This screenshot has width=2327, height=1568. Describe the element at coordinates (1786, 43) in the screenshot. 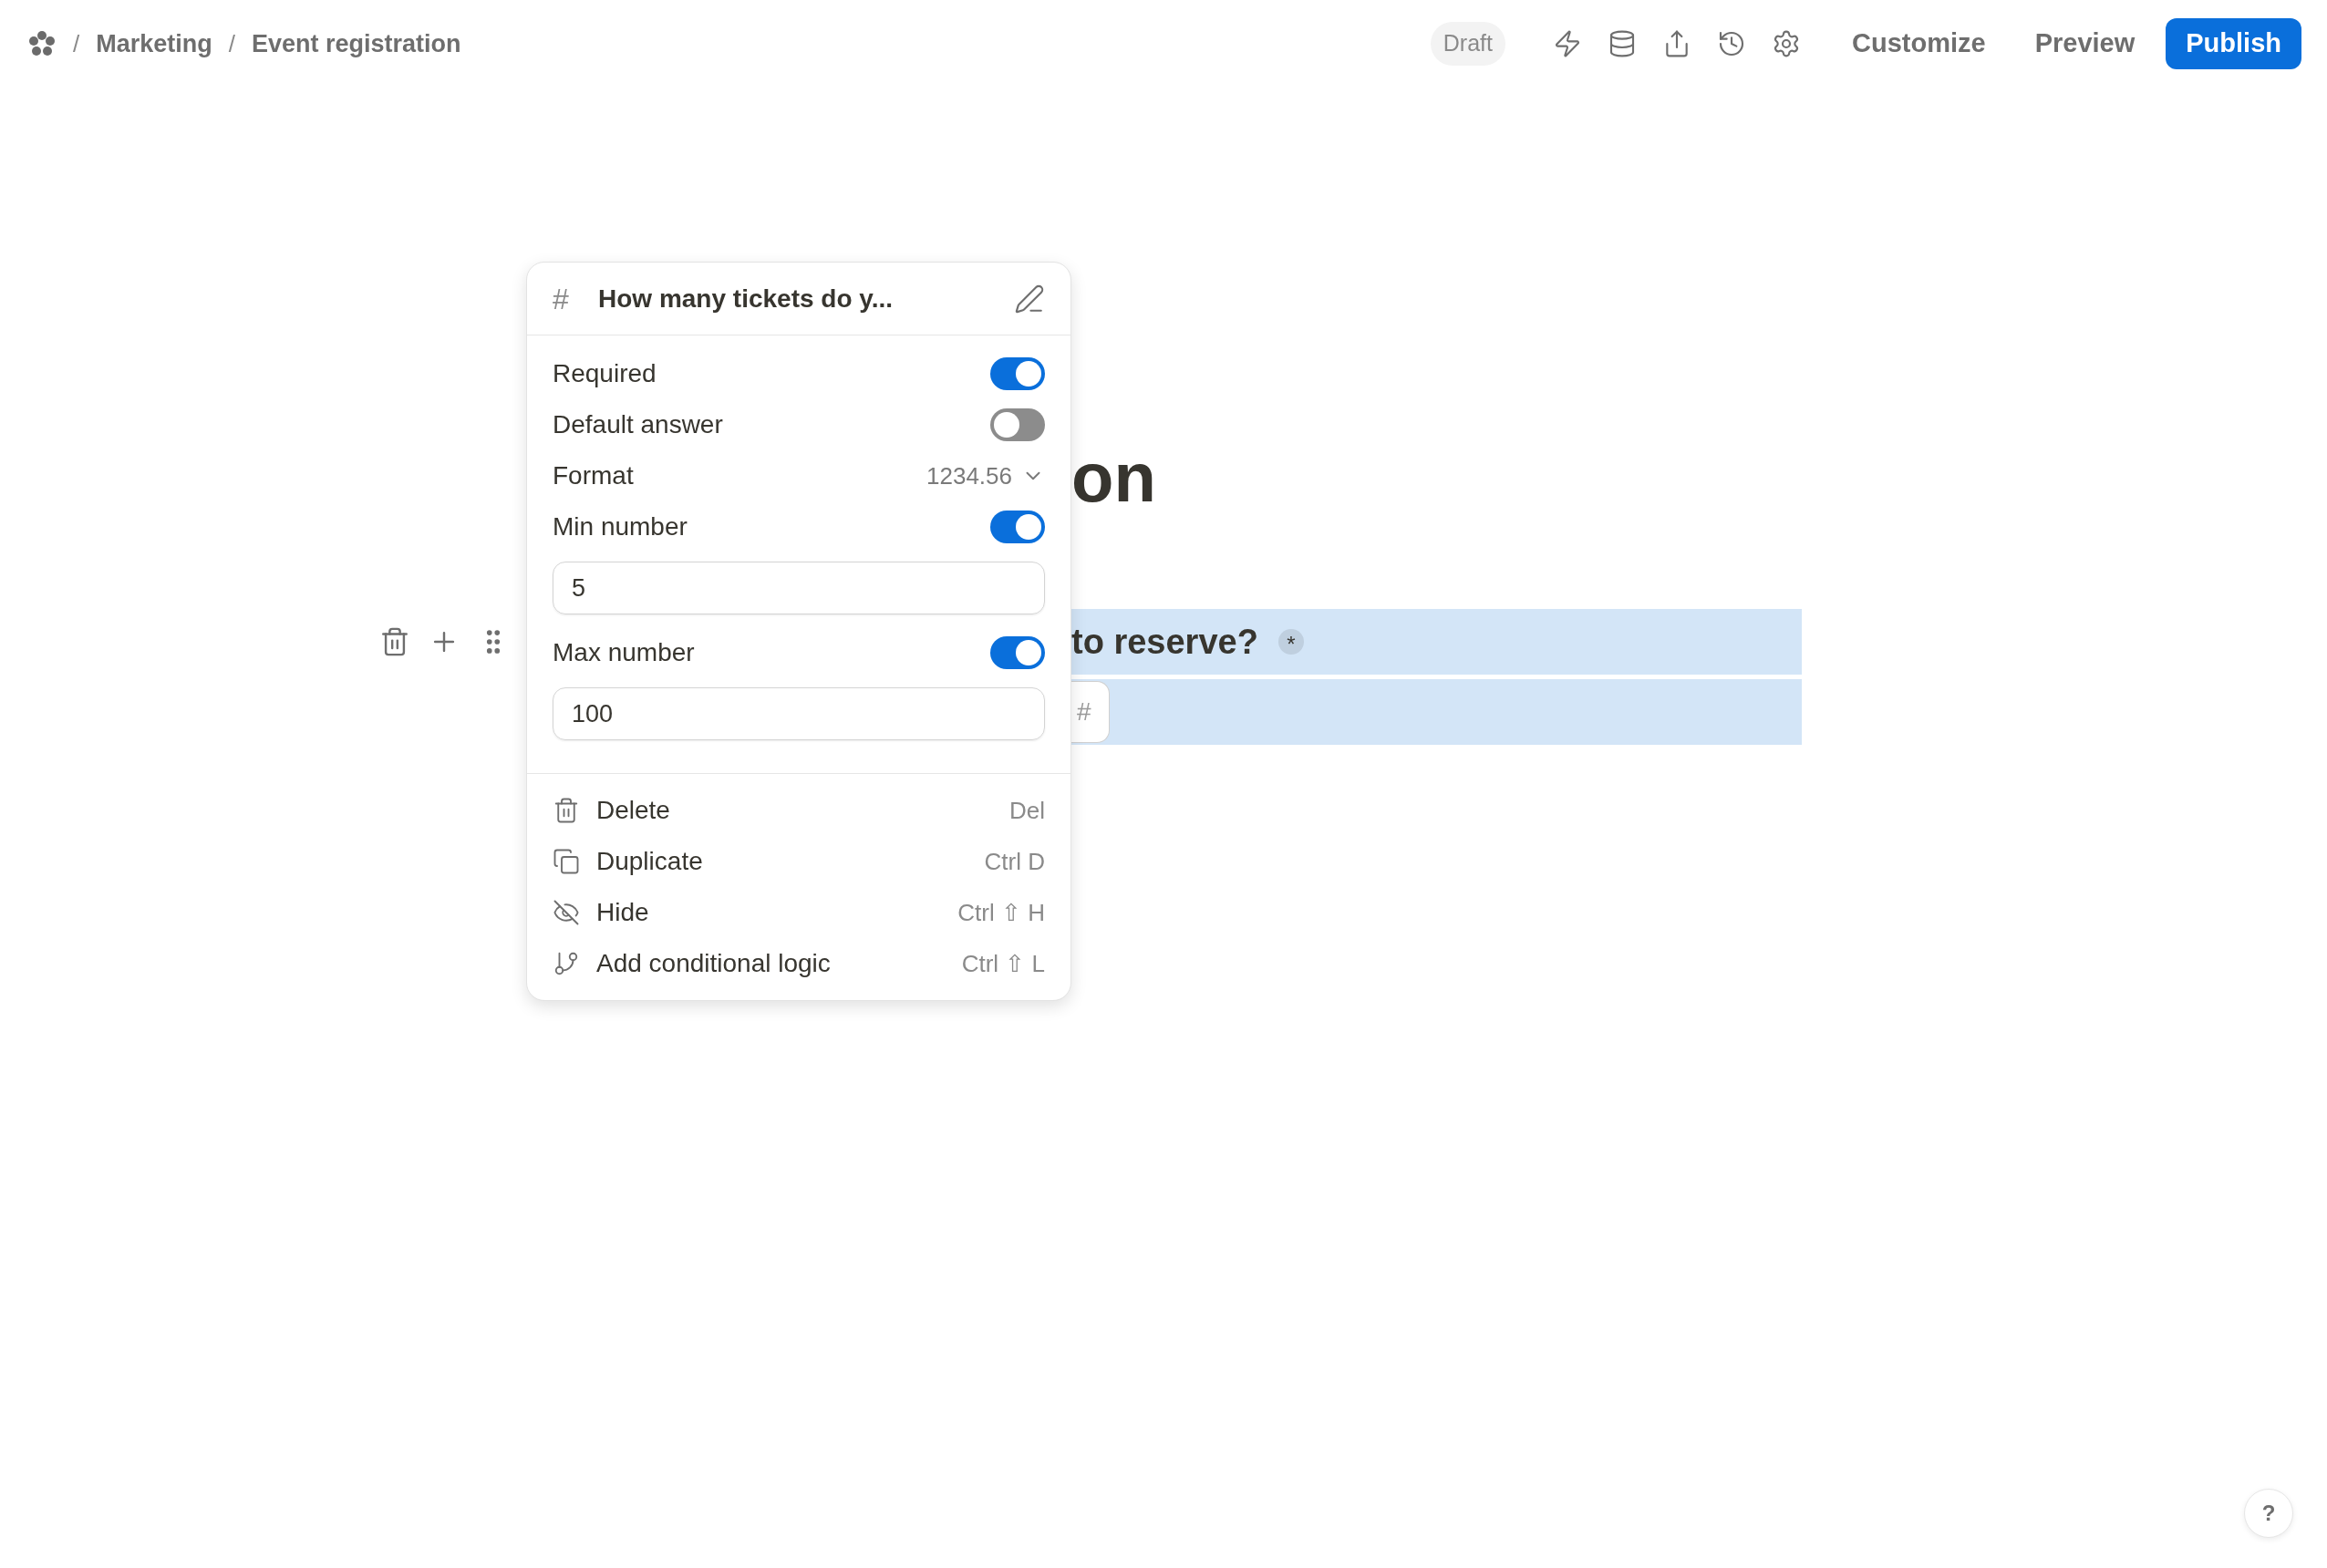

I see `settings-icon` at that location.